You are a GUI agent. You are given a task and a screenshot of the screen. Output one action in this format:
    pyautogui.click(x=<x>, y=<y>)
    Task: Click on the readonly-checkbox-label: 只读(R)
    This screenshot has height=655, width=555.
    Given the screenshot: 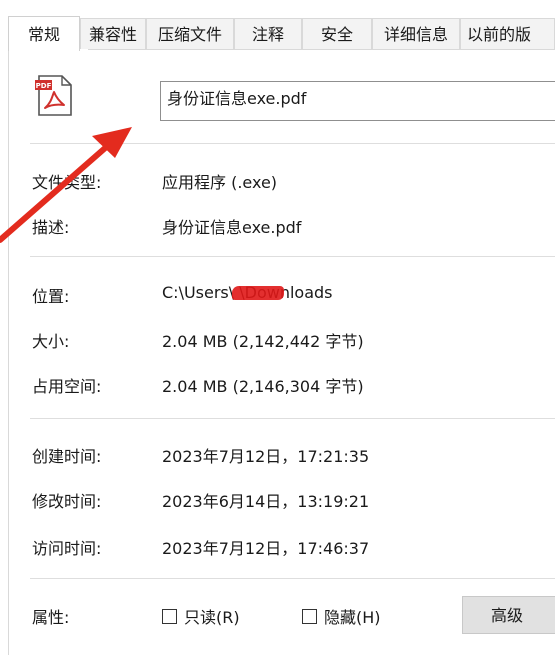 What is the action you would take?
    pyautogui.click(x=212, y=617)
    